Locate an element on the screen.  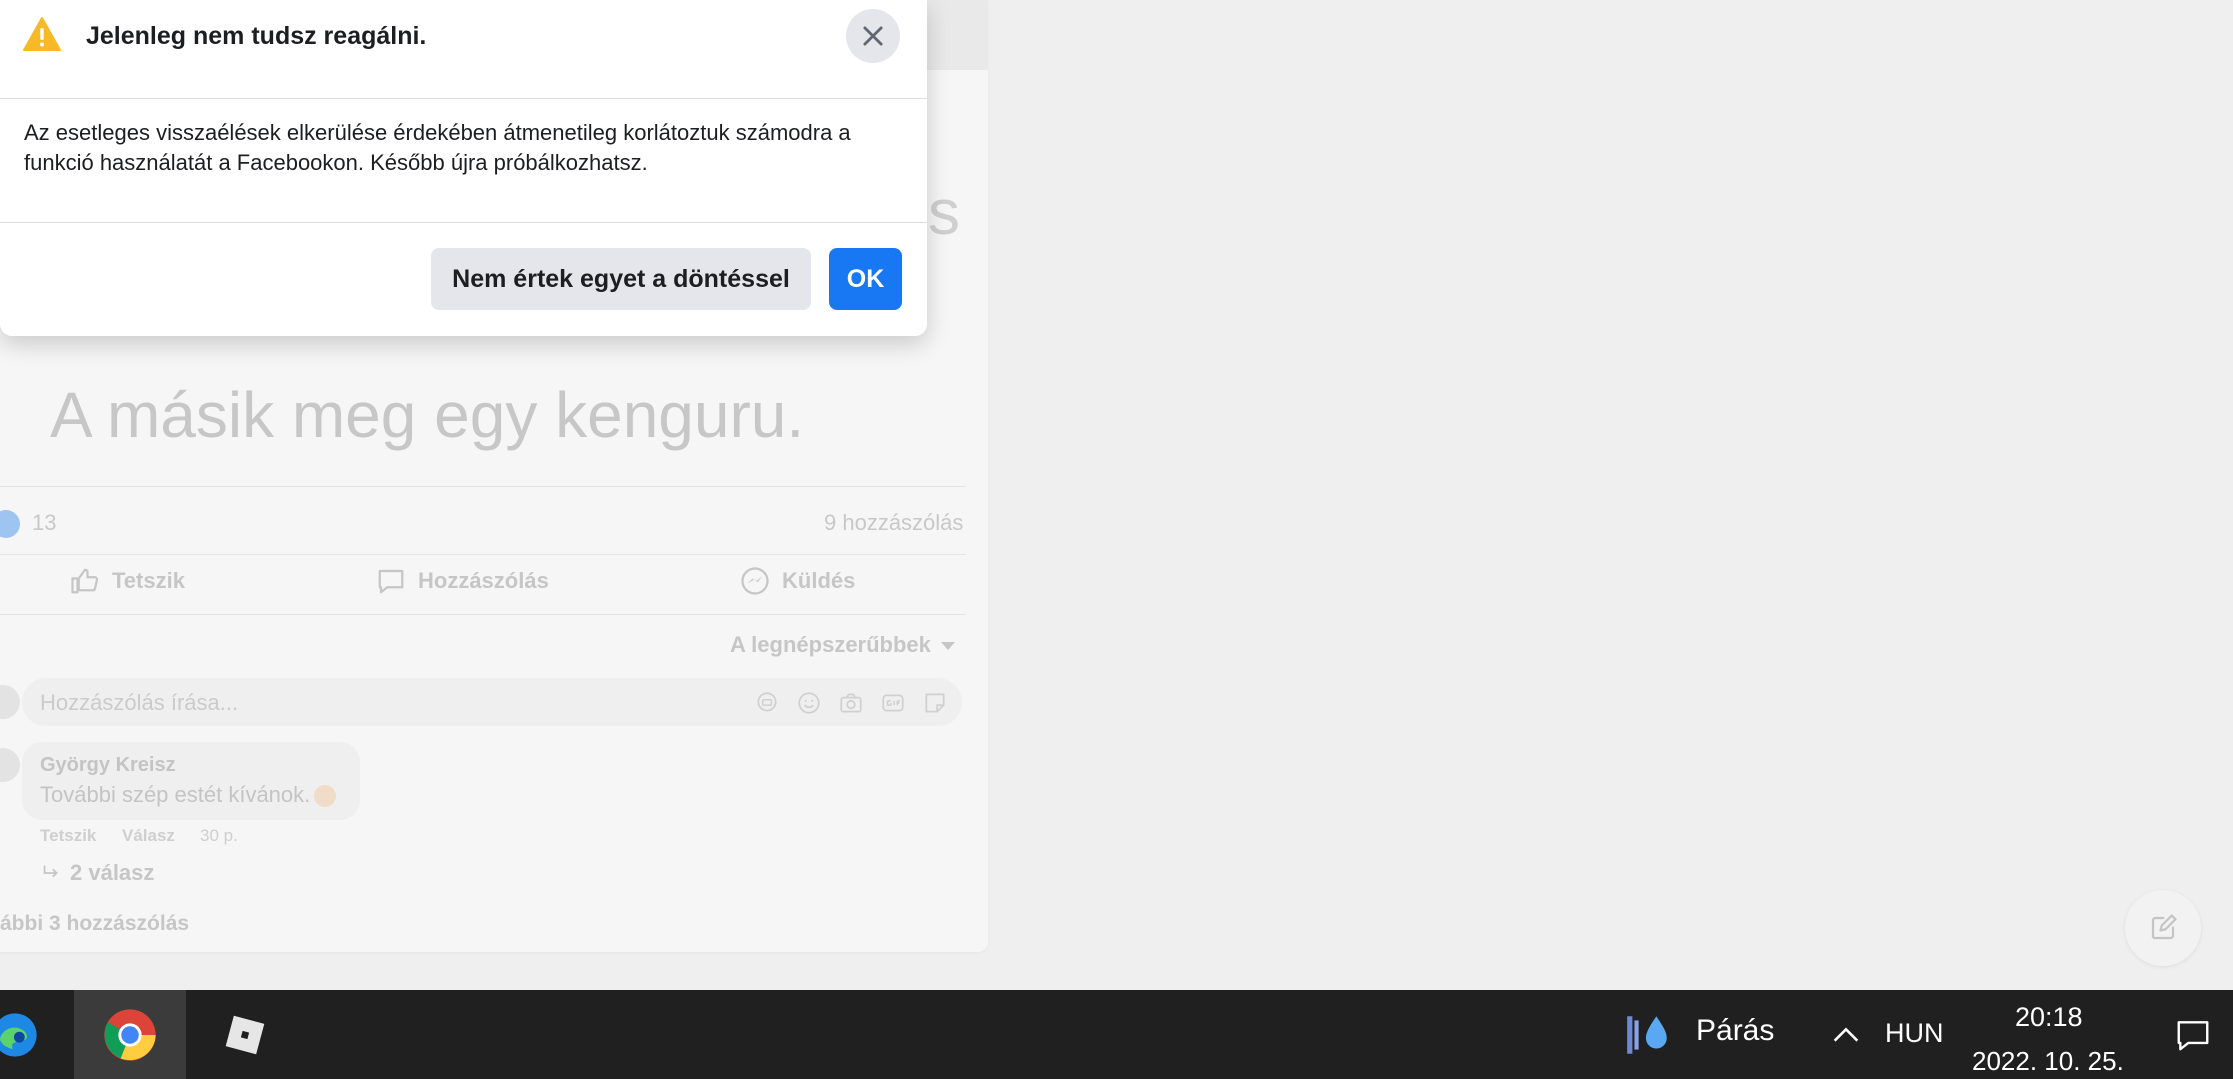
comment-count: 9 hozzászólás is located at coordinates (893, 523).